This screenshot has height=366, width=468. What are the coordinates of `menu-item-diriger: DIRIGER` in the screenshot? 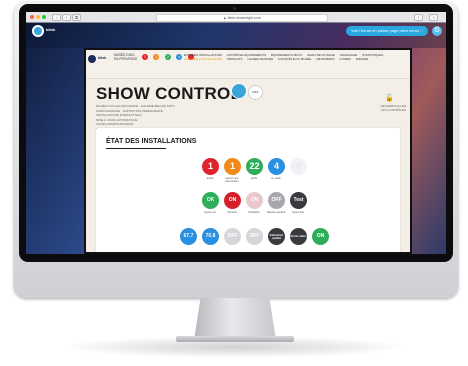 It's located at (362, 59).